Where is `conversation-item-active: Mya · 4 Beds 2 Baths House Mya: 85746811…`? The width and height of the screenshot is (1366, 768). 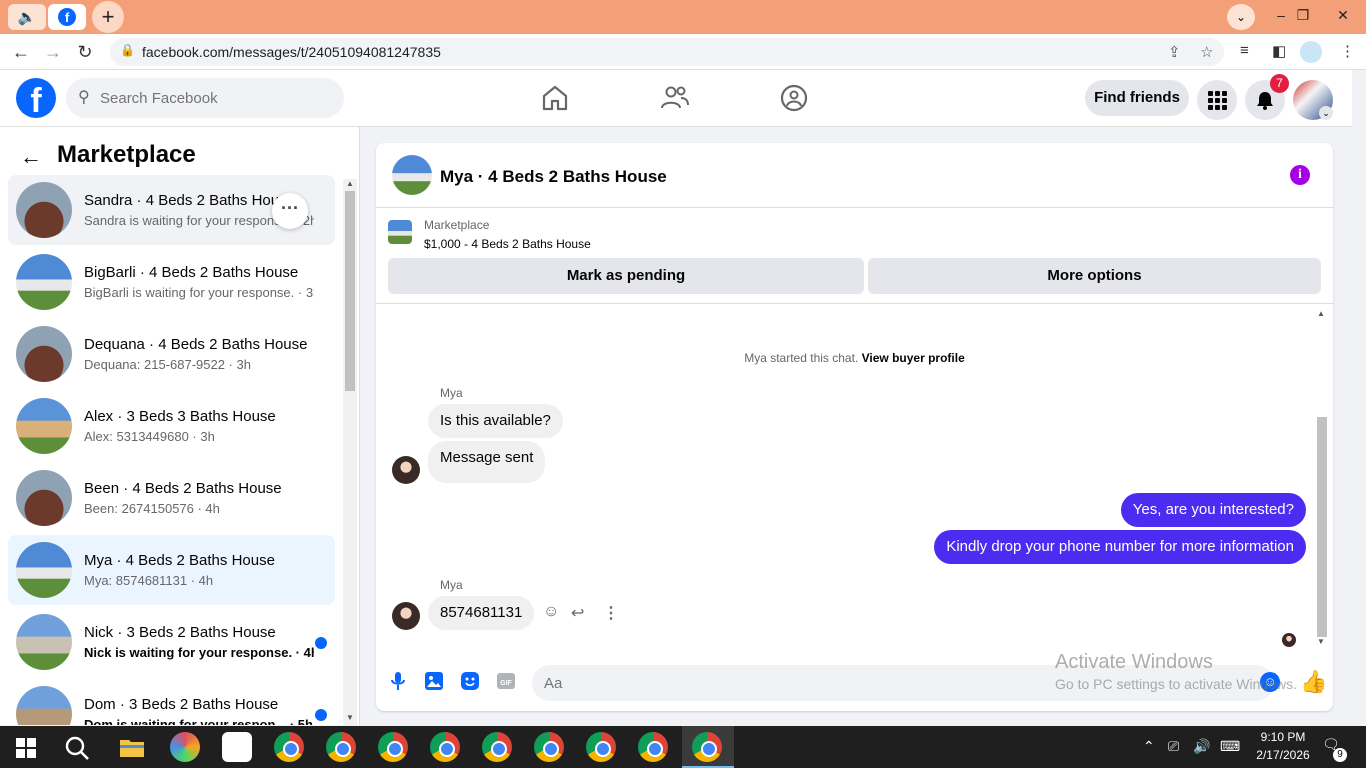
conversation-item-active: Mya · 4 Beds 2 Baths House Mya: 85746811… is located at coordinates (171, 570).